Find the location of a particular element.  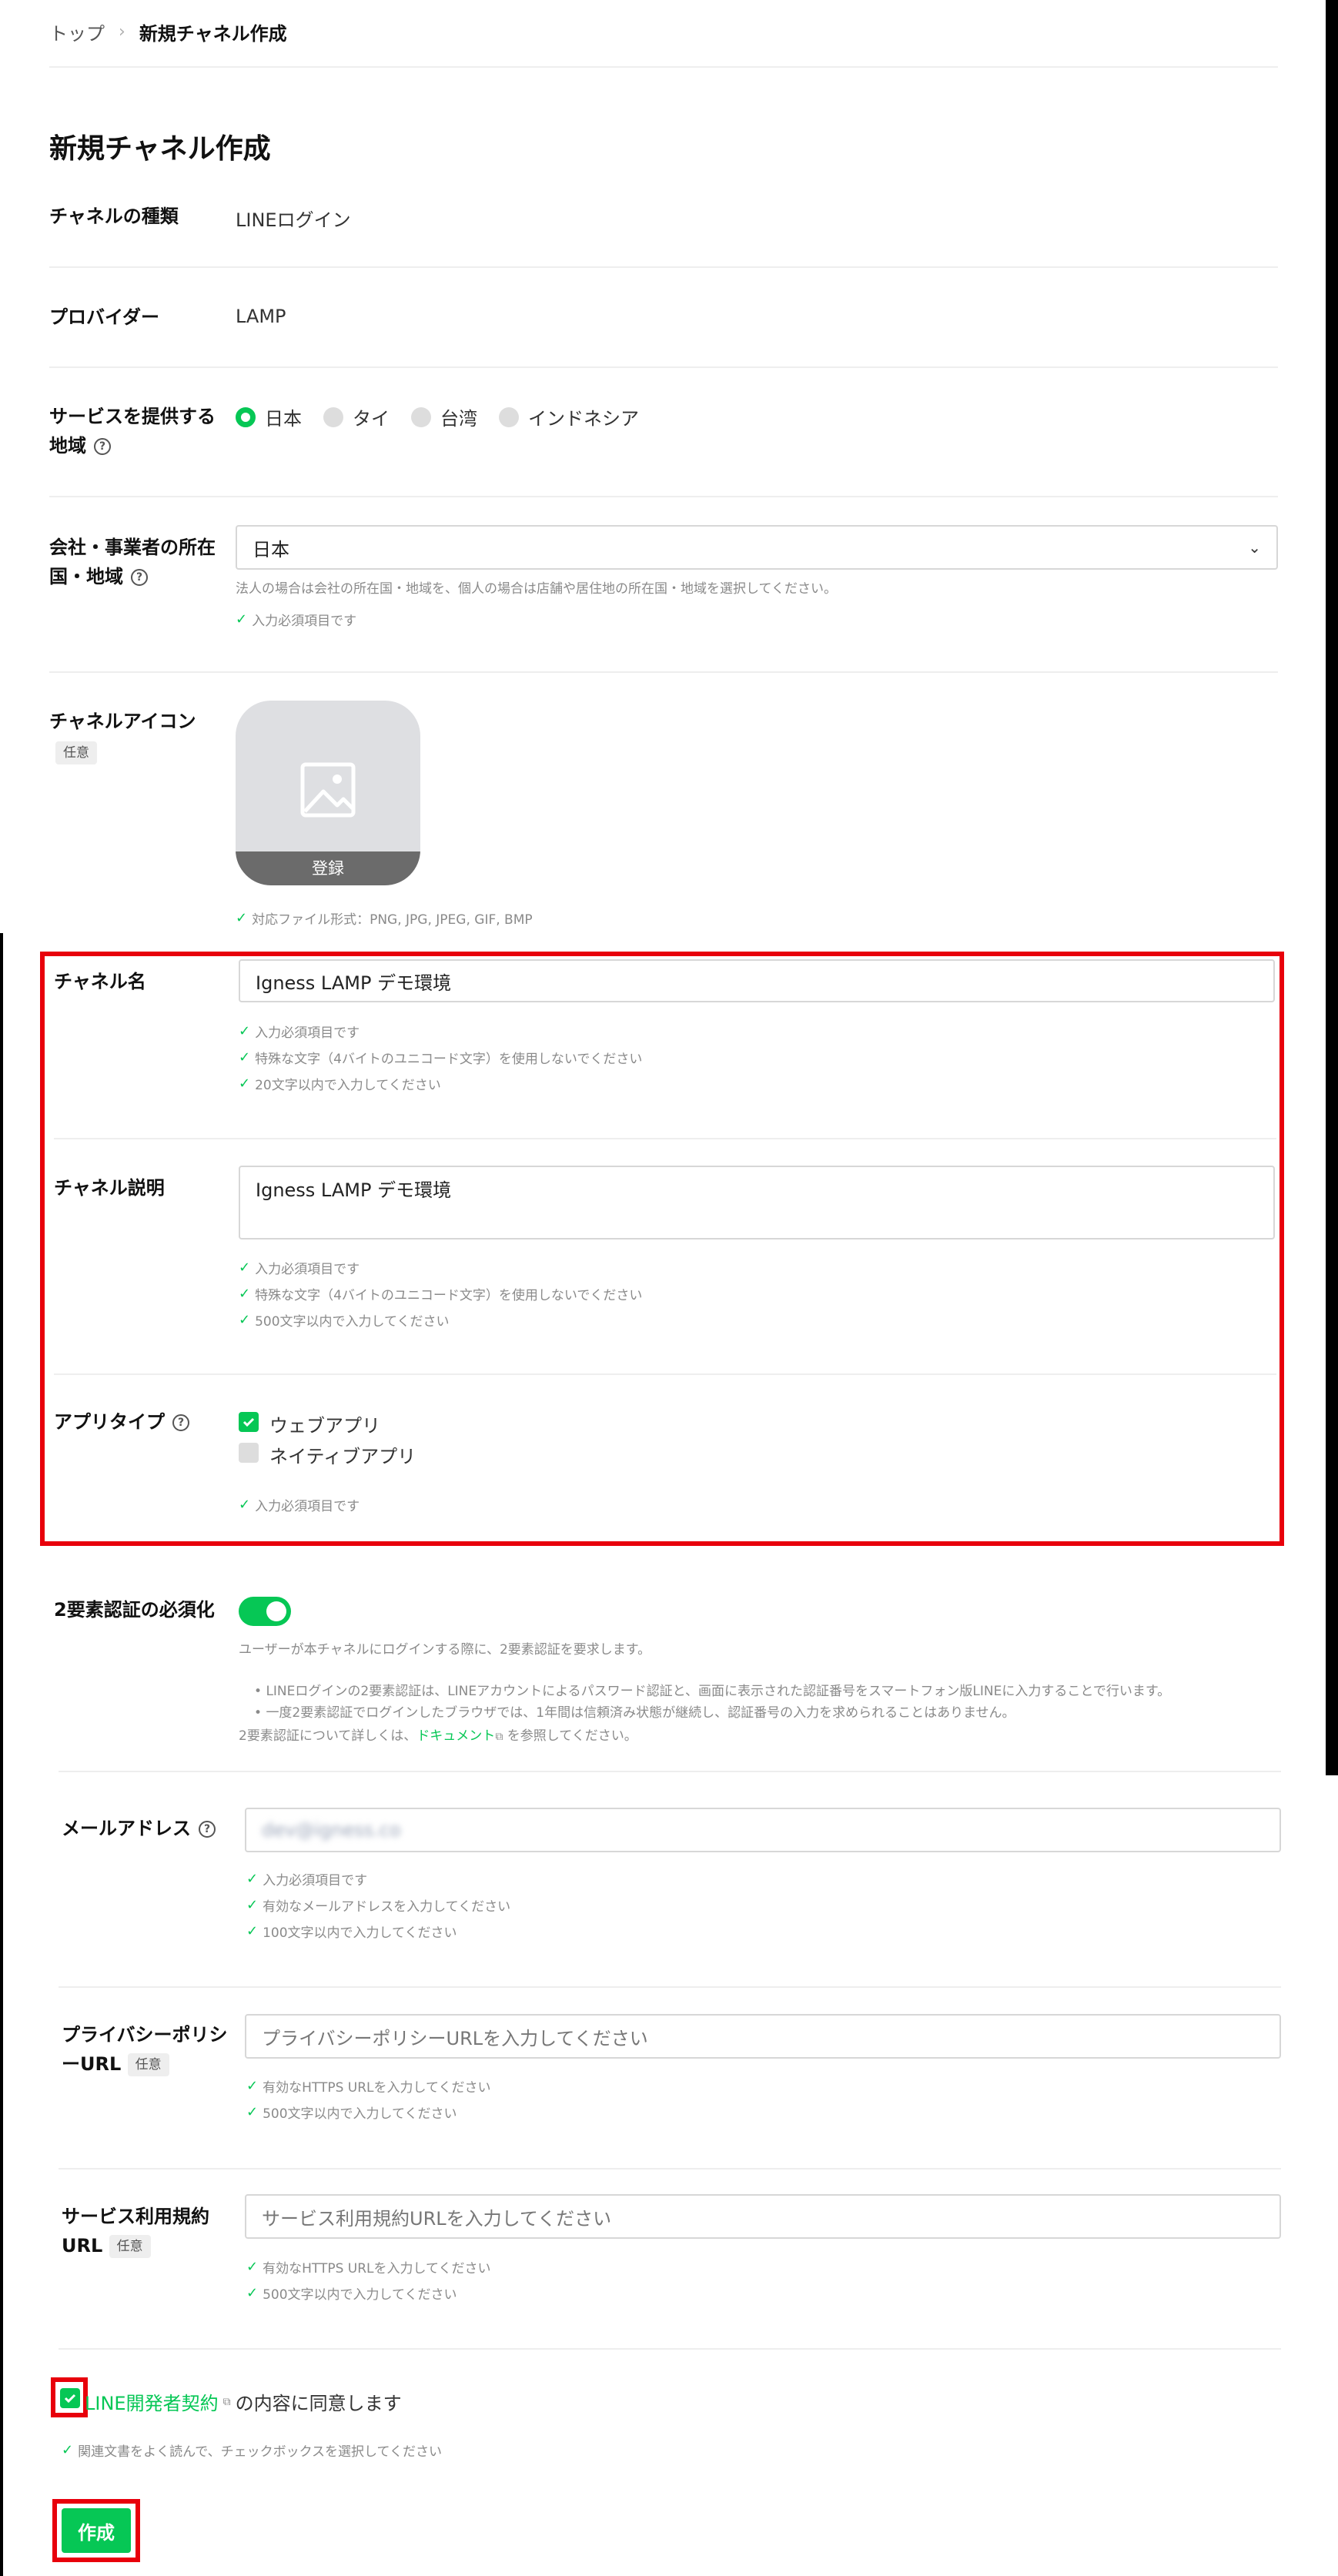

web-app-label: ウェブアプリ is located at coordinates (324, 1424).